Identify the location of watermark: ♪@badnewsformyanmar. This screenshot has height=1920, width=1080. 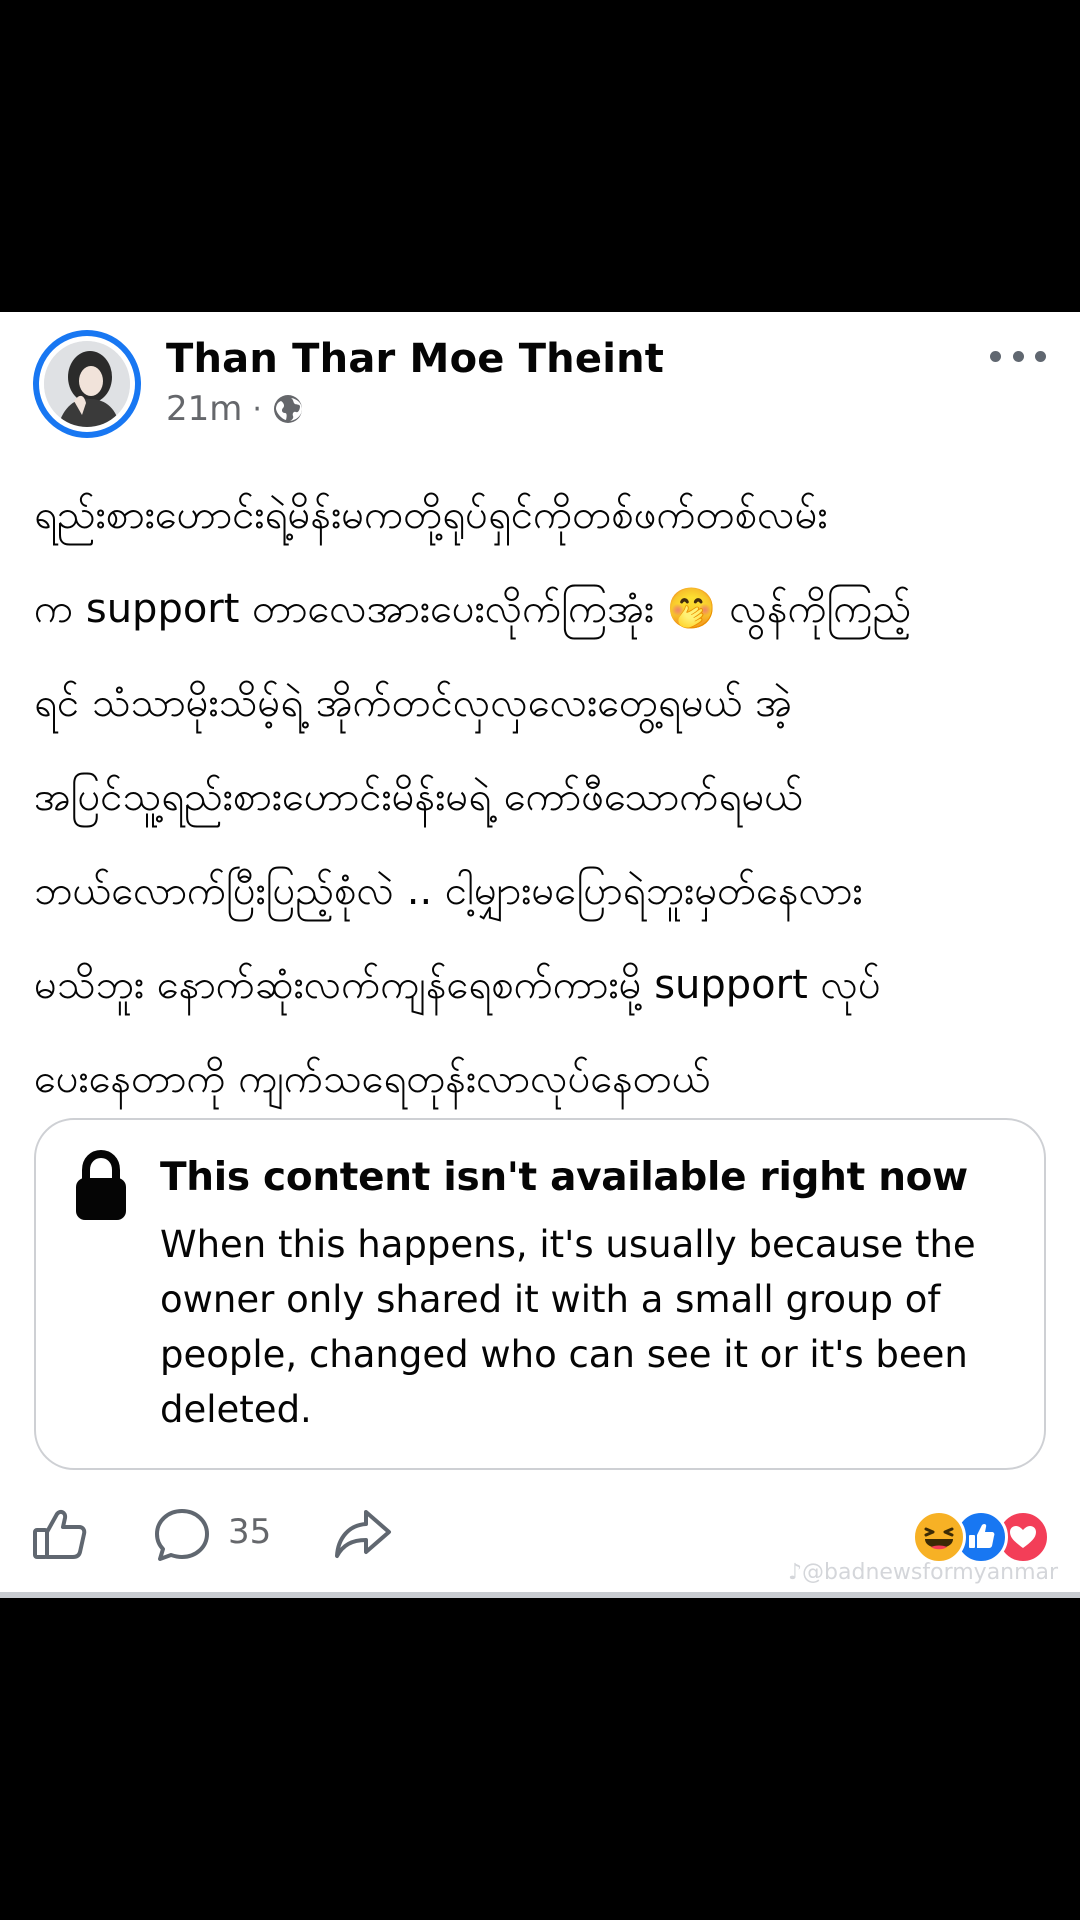
(923, 1572).